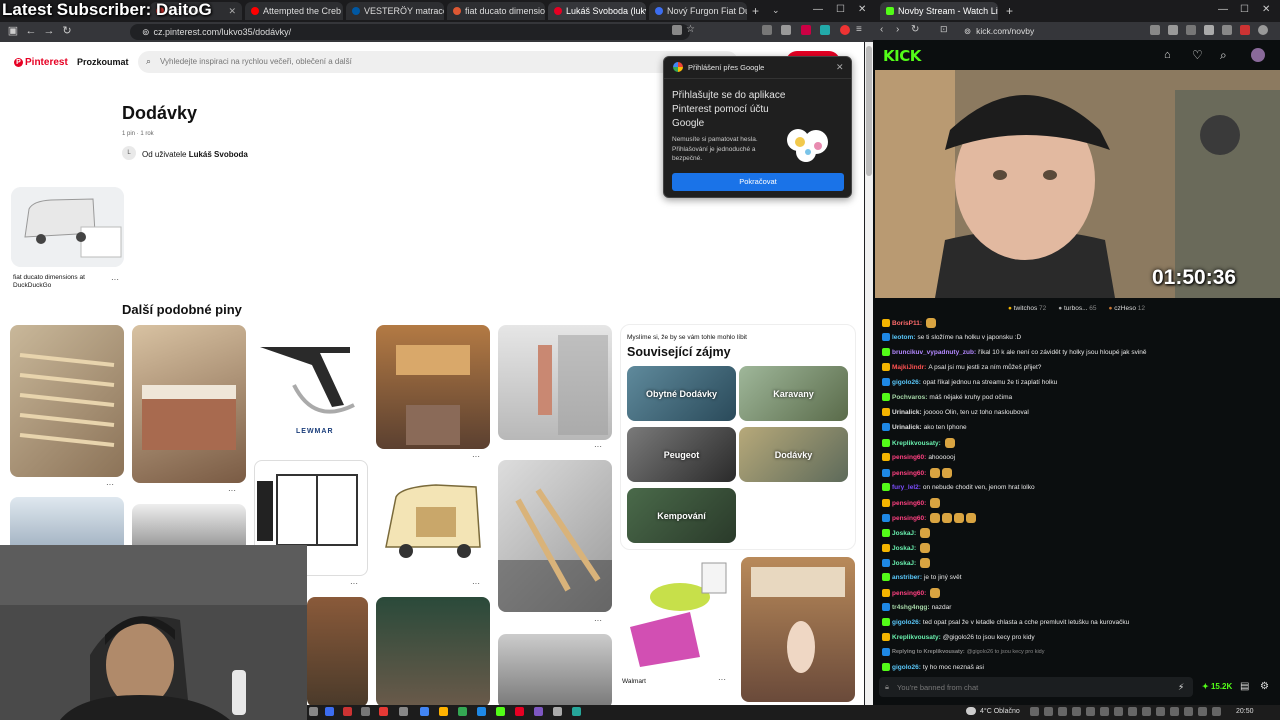 The height and width of the screenshot is (720, 1280). I want to click on address-bar: ⊚ cz.pinterest.com/lukvo35/dodávky/, so click(410, 32).